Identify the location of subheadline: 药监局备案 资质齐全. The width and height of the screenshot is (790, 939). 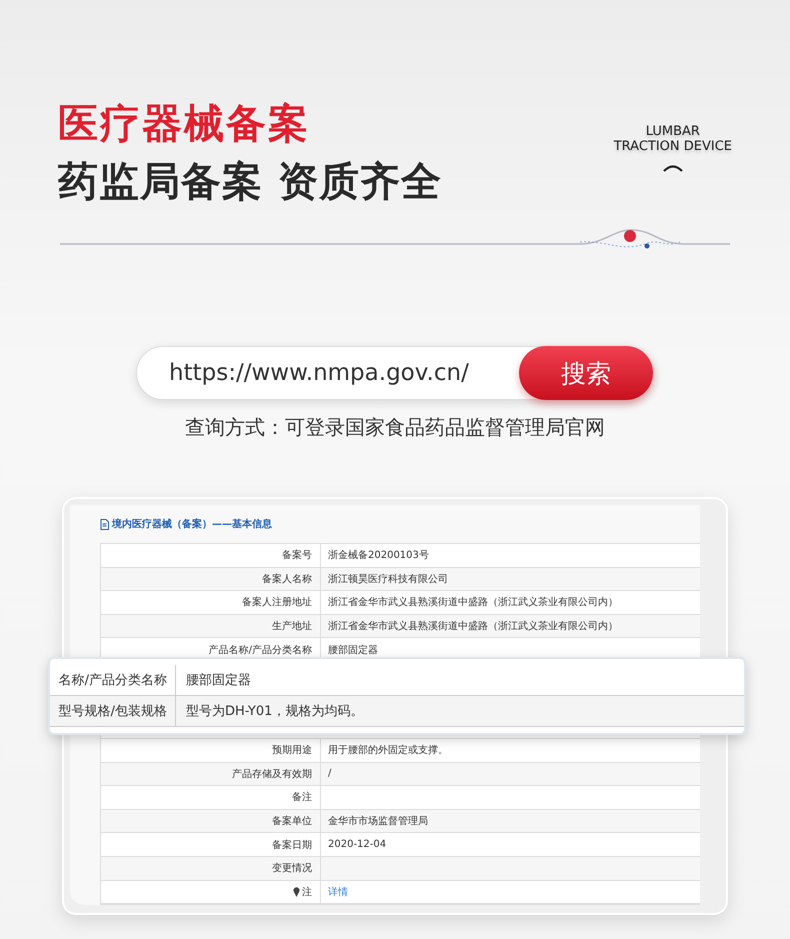
(250, 182).